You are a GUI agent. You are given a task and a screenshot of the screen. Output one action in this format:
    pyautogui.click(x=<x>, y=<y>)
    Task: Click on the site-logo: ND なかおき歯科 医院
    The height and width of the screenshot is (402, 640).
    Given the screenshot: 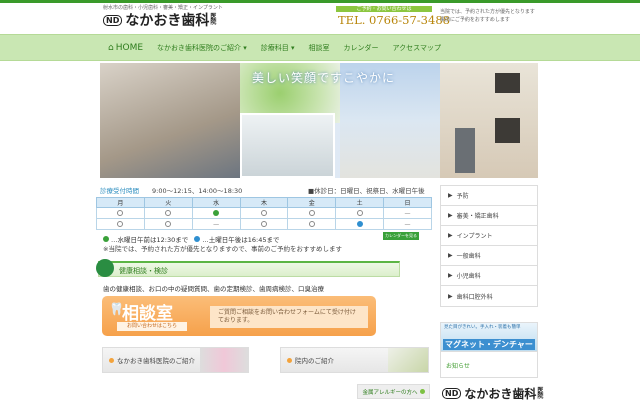 What is the action you would take?
    pyautogui.click(x=159, y=20)
    